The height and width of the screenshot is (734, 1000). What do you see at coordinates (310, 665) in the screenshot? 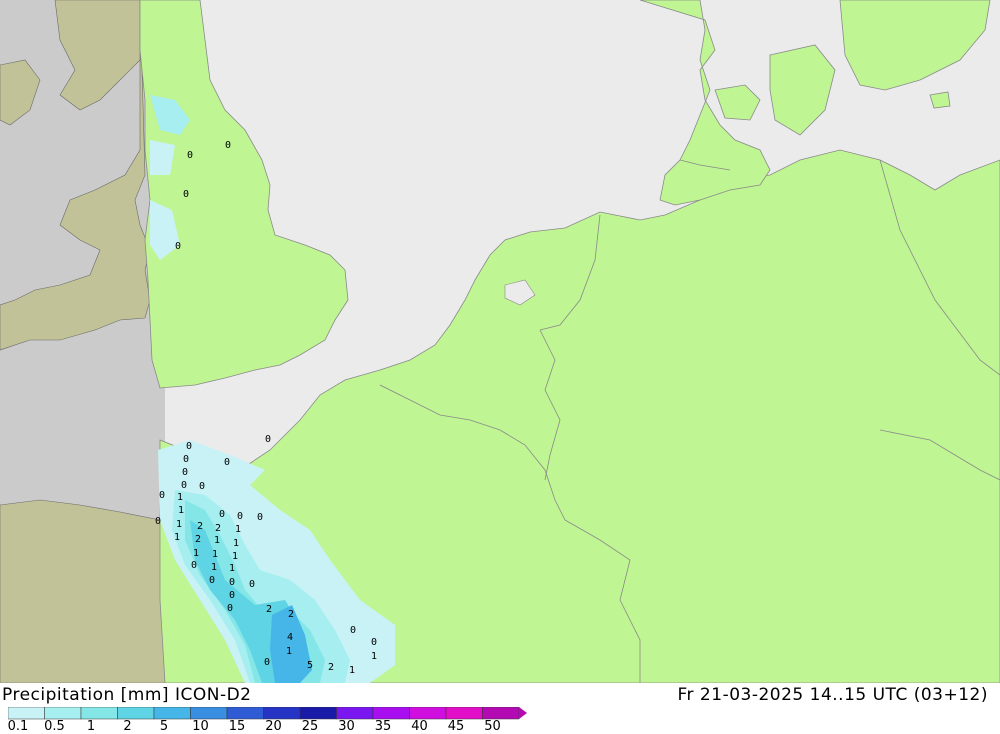
I see `precipitation-value: 5` at bounding box center [310, 665].